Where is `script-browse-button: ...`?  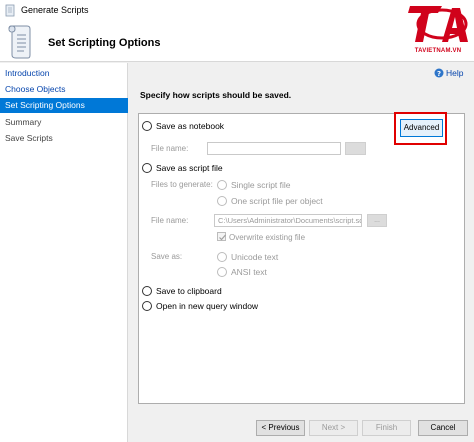
script-browse-button: ... is located at coordinates (377, 220).